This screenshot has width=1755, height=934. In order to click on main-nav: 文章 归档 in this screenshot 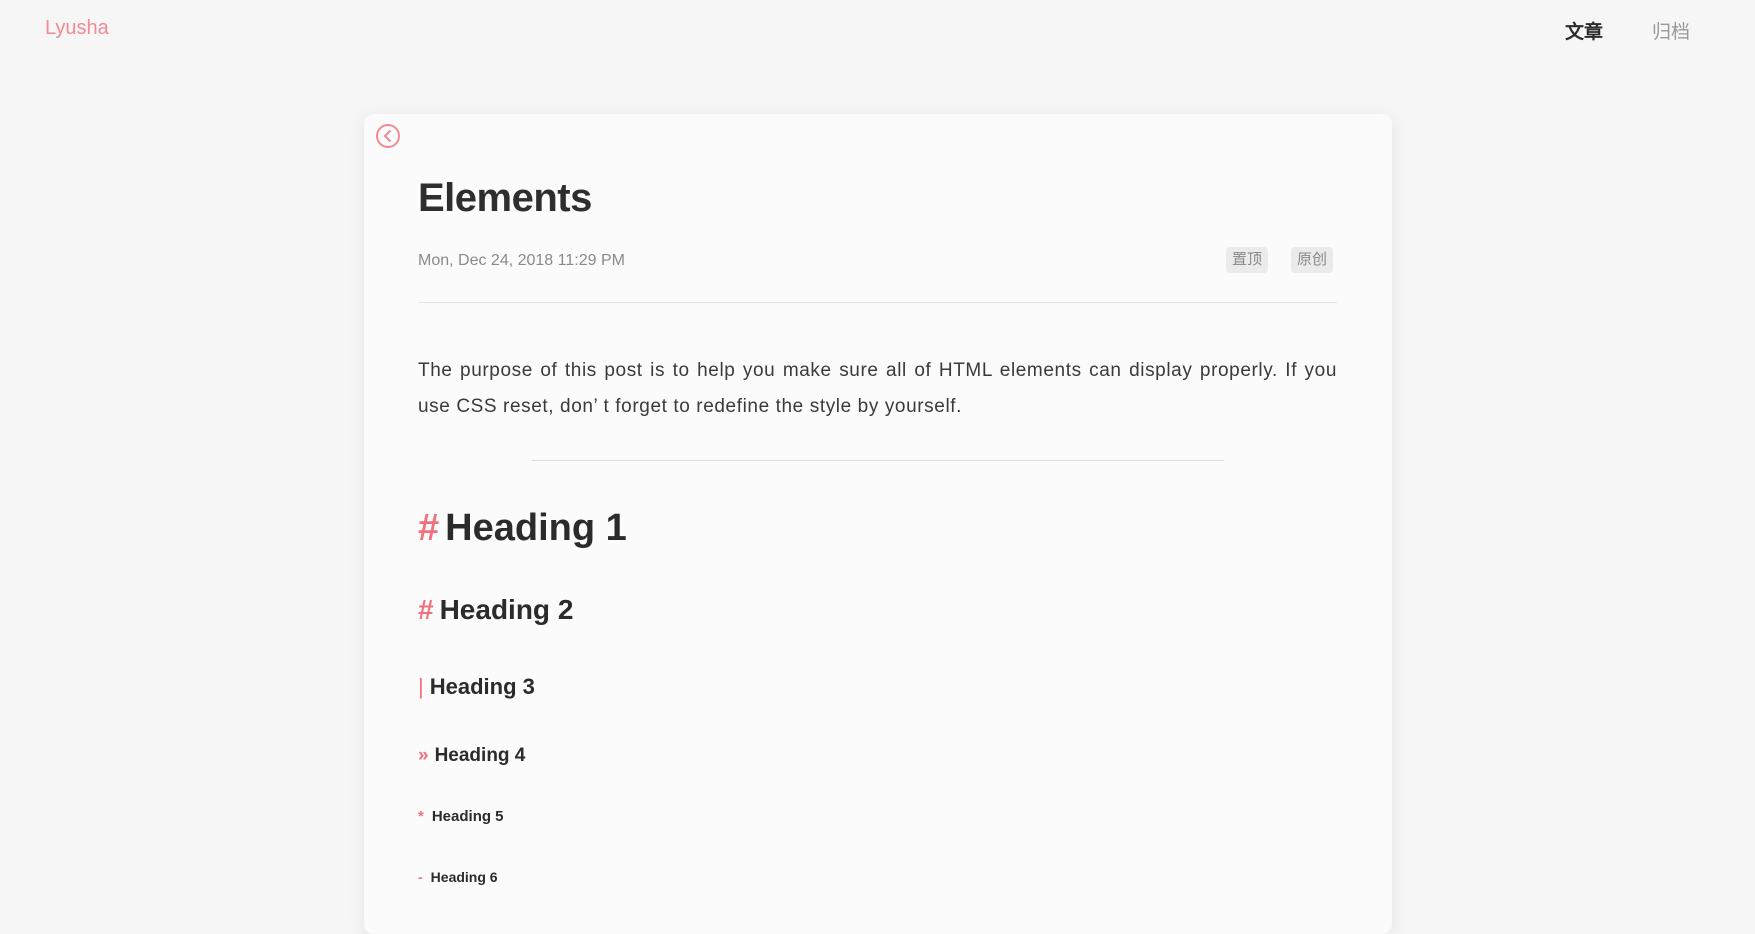, I will do `click(877, 32)`.